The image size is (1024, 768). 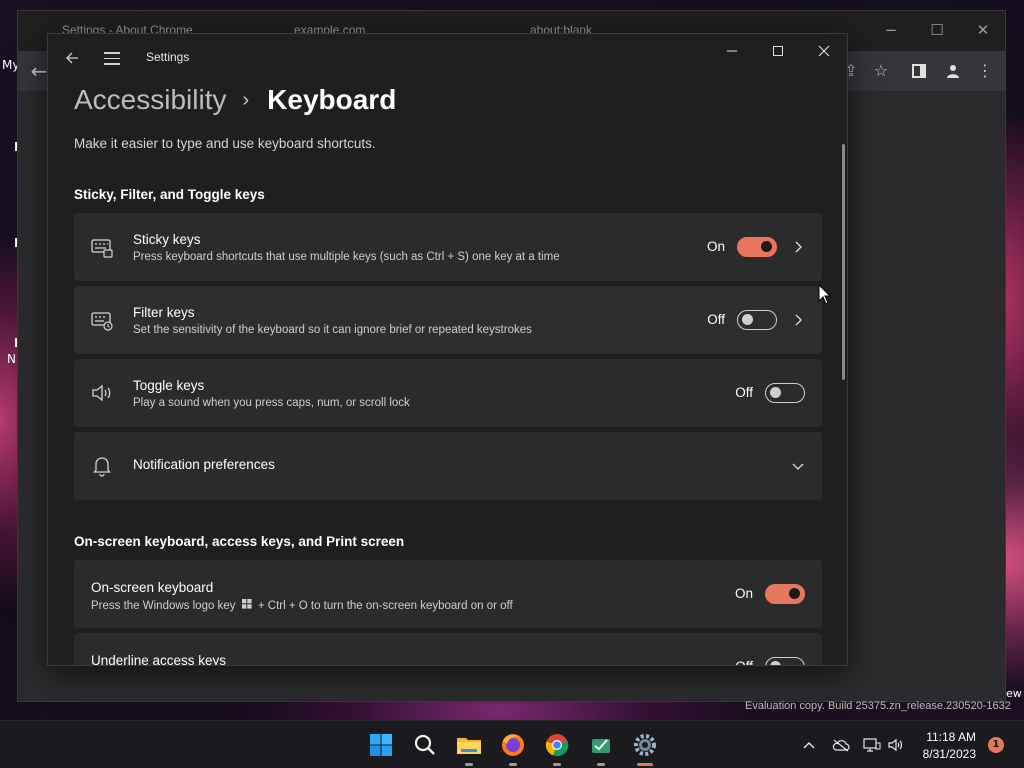 What do you see at coordinates (919, 71) in the screenshot?
I see `side-panel-icon` at bounding box center [919, 71].